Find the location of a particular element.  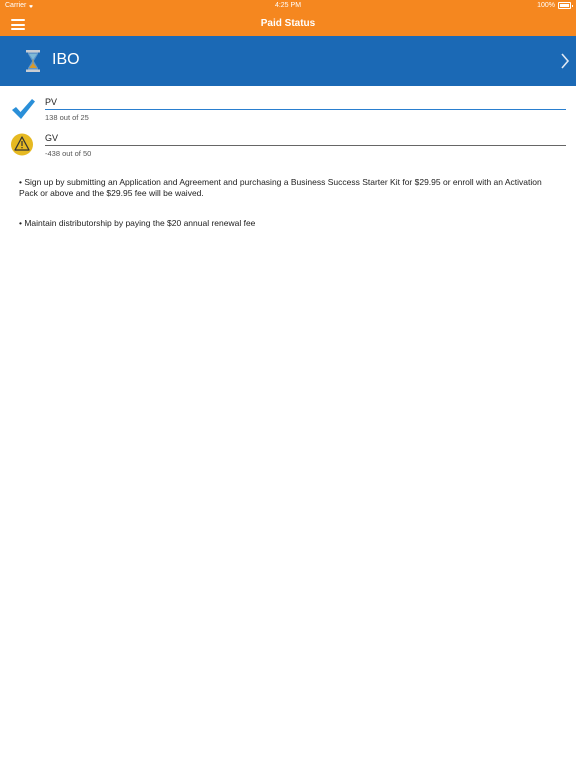

status-bar: Carrier 4:25 PM 100% is located at coordinates (288, 6).